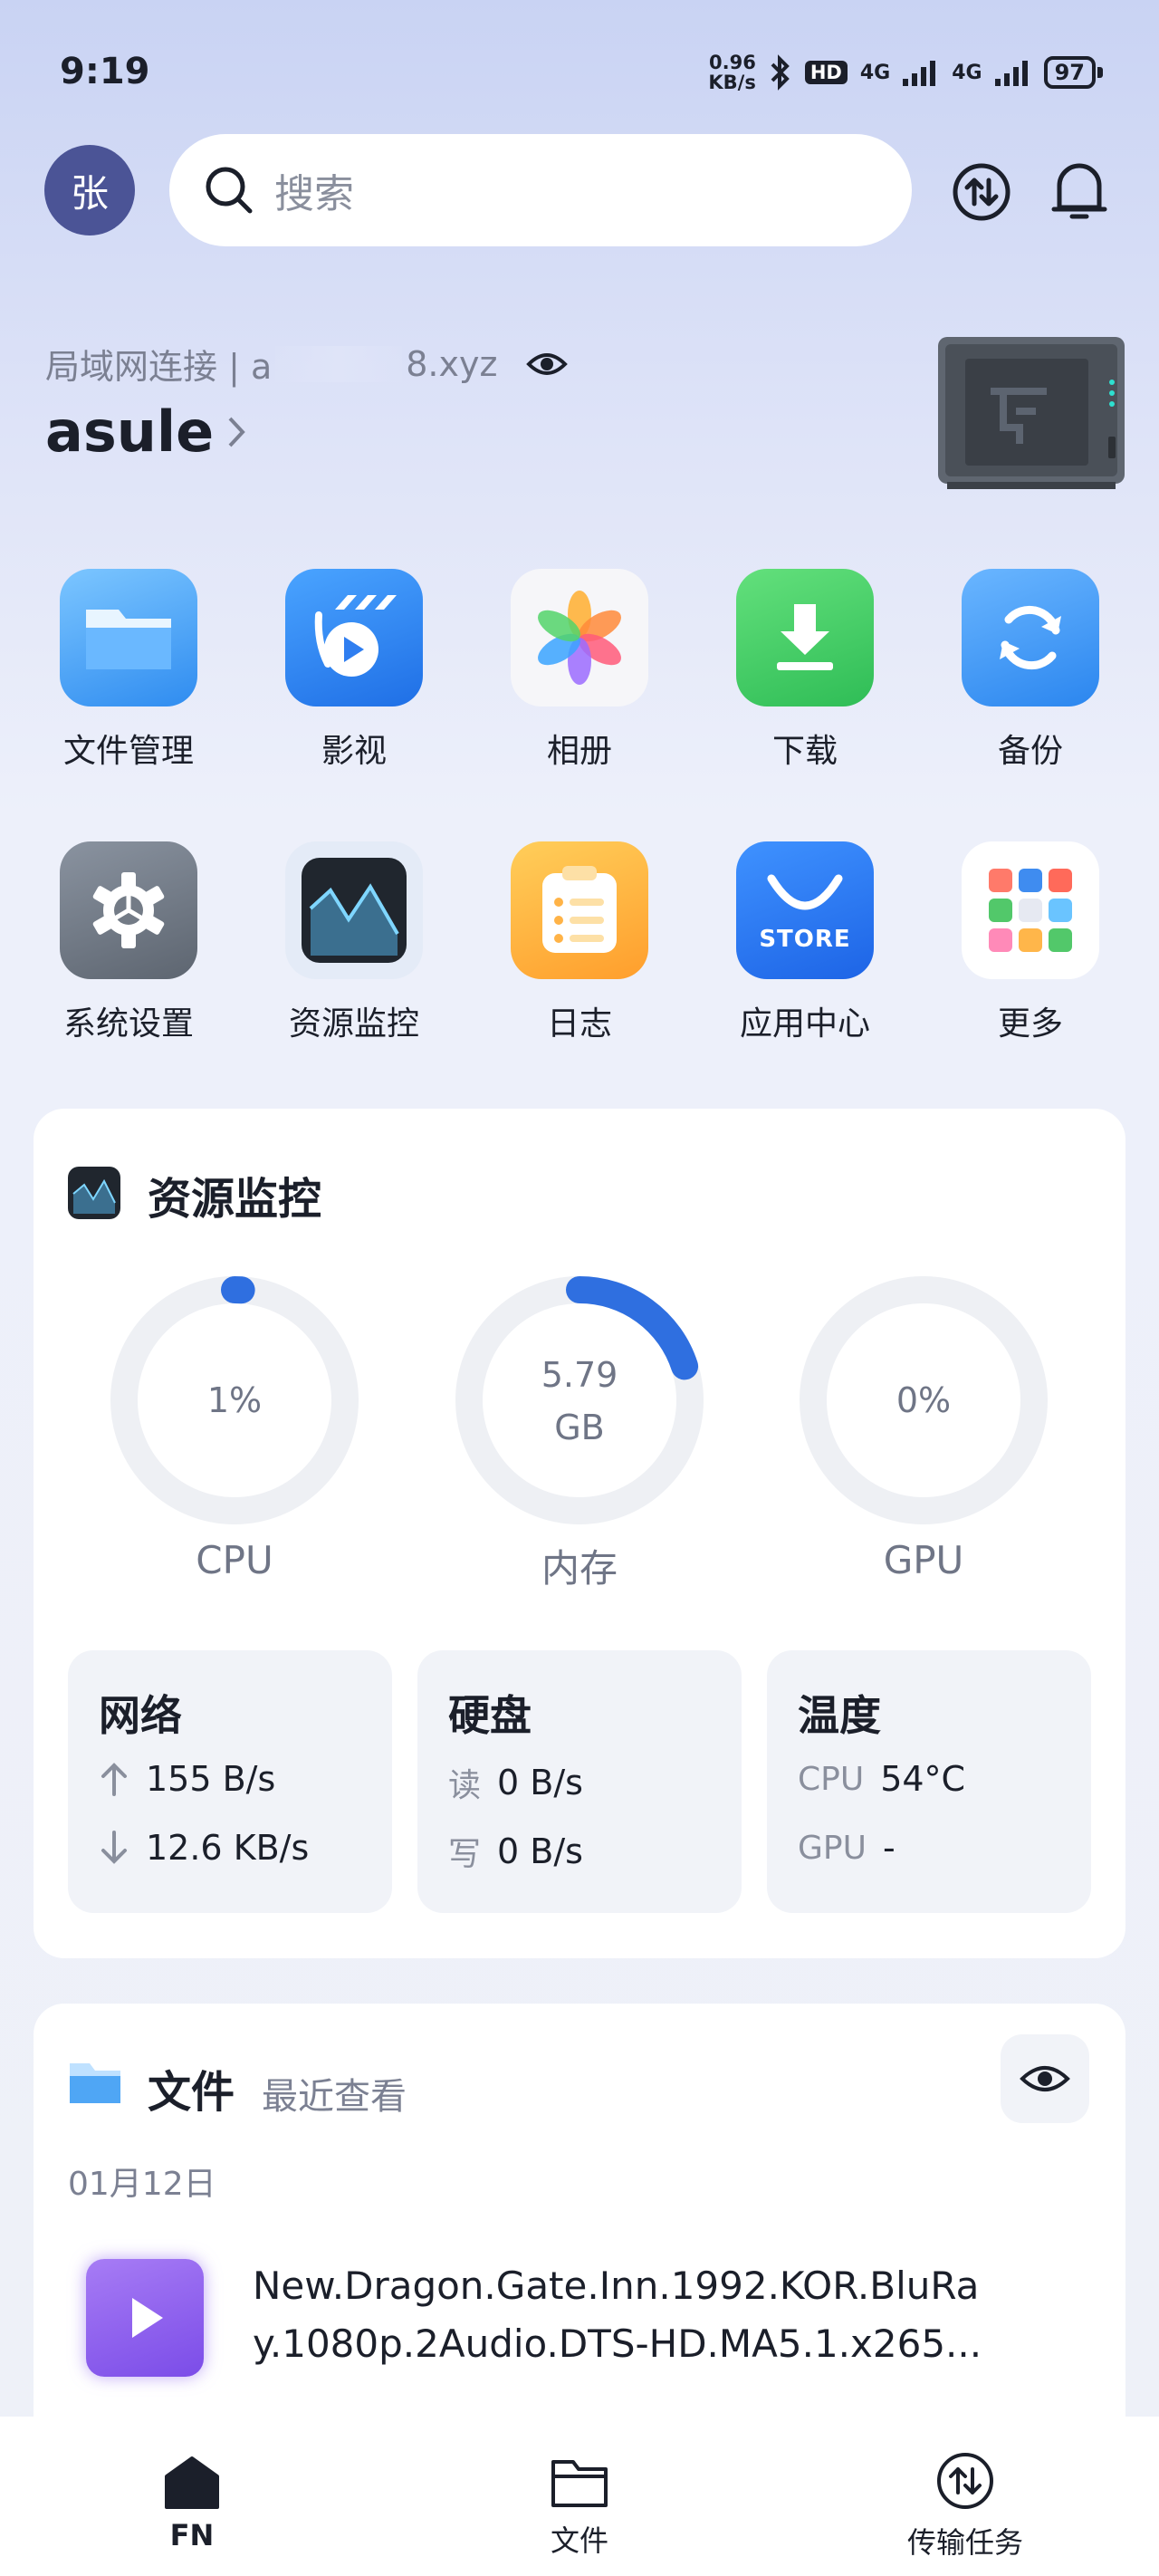  What do you see at coordinates (89, 190) in the screenshot?
I see `avatar: 张` at bounding box center [89, 190].